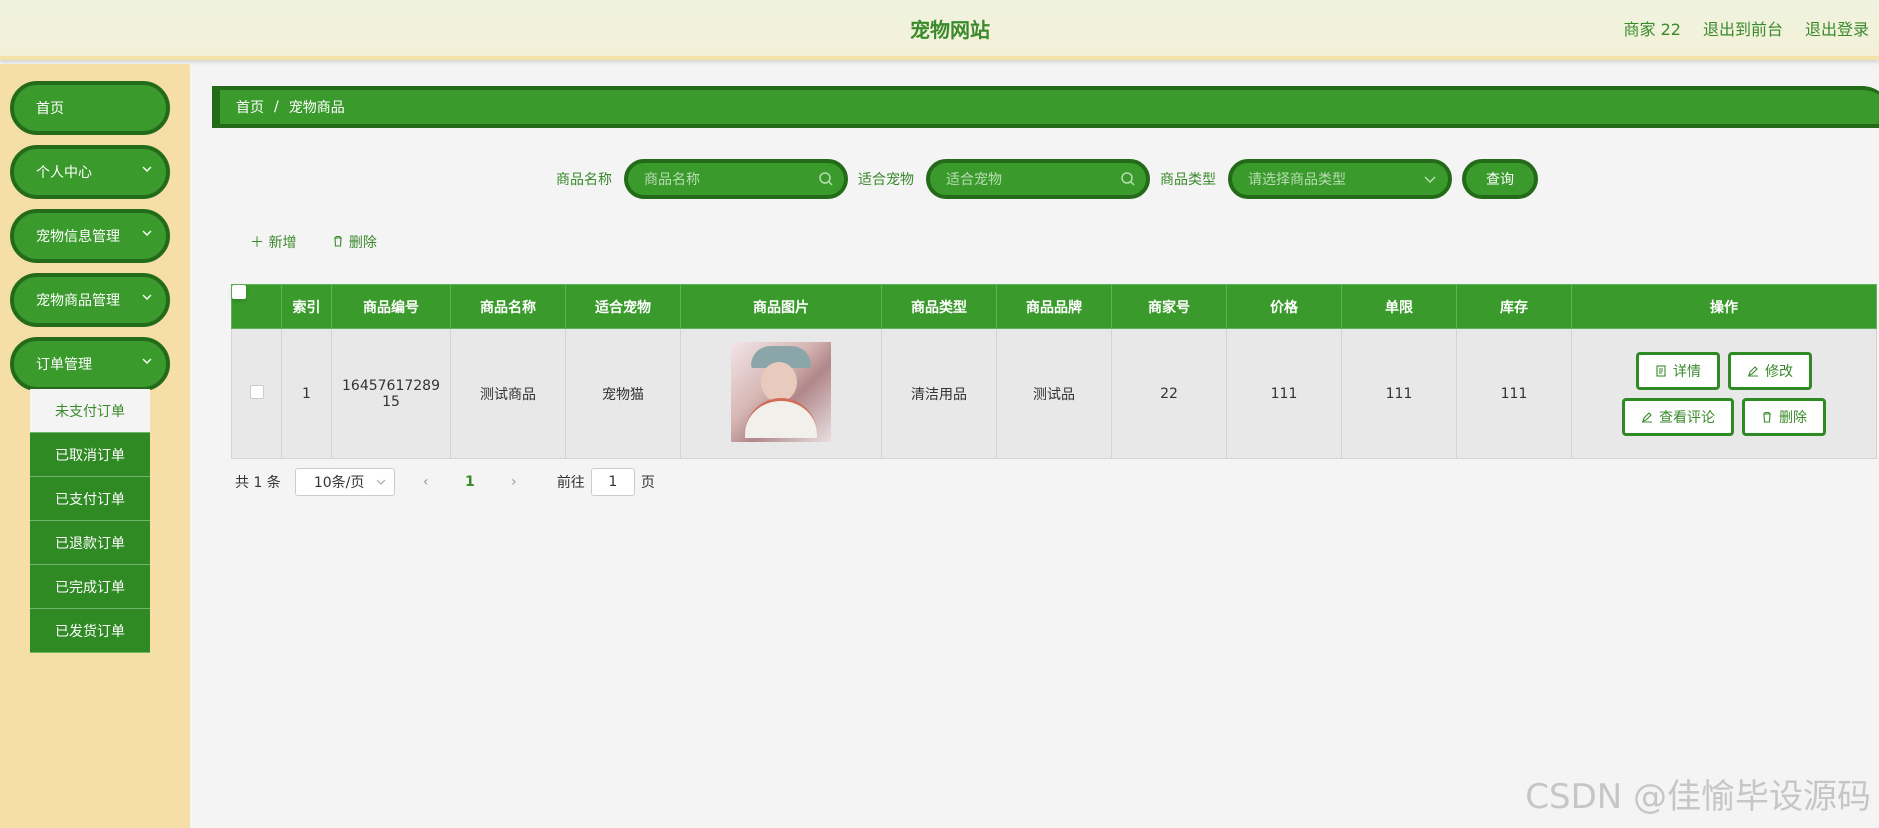 The width and height of the screenshot is (1879, 828). Describe the element at coordinates (974, 180) in the screenshot. I see `suitable-pet-placeholder: 适合宠物` at that location.